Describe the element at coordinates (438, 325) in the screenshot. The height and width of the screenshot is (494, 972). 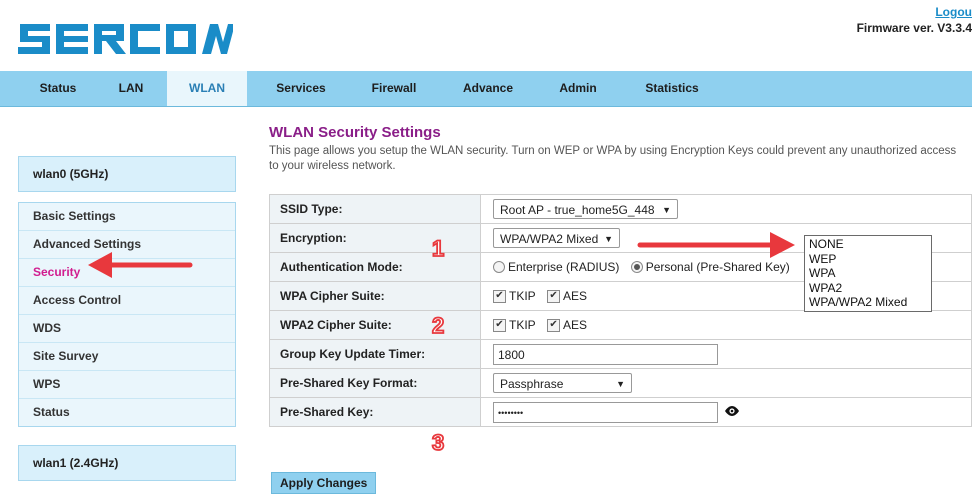
I see `annotation-number: 2` at that location.